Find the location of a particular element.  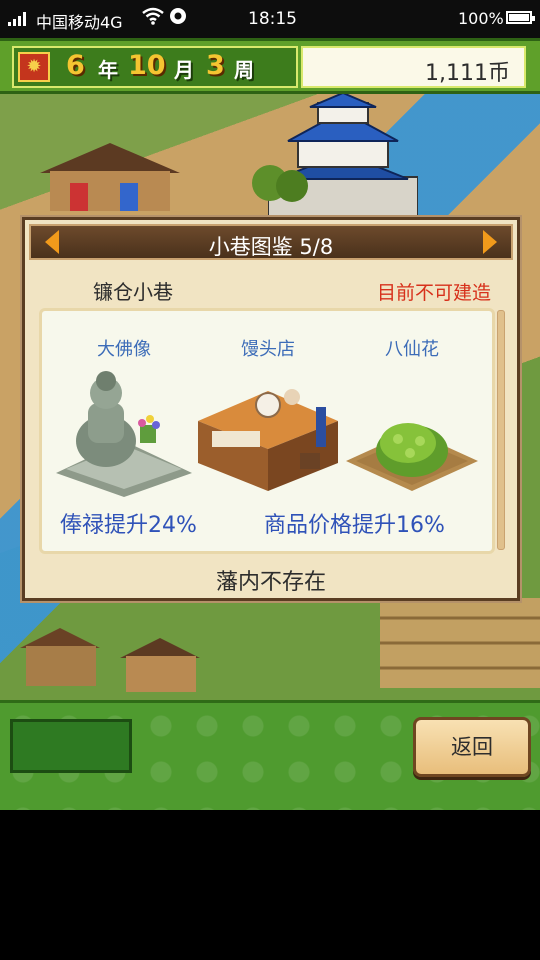

battery-level-fill is located at coordinates (519, 17).